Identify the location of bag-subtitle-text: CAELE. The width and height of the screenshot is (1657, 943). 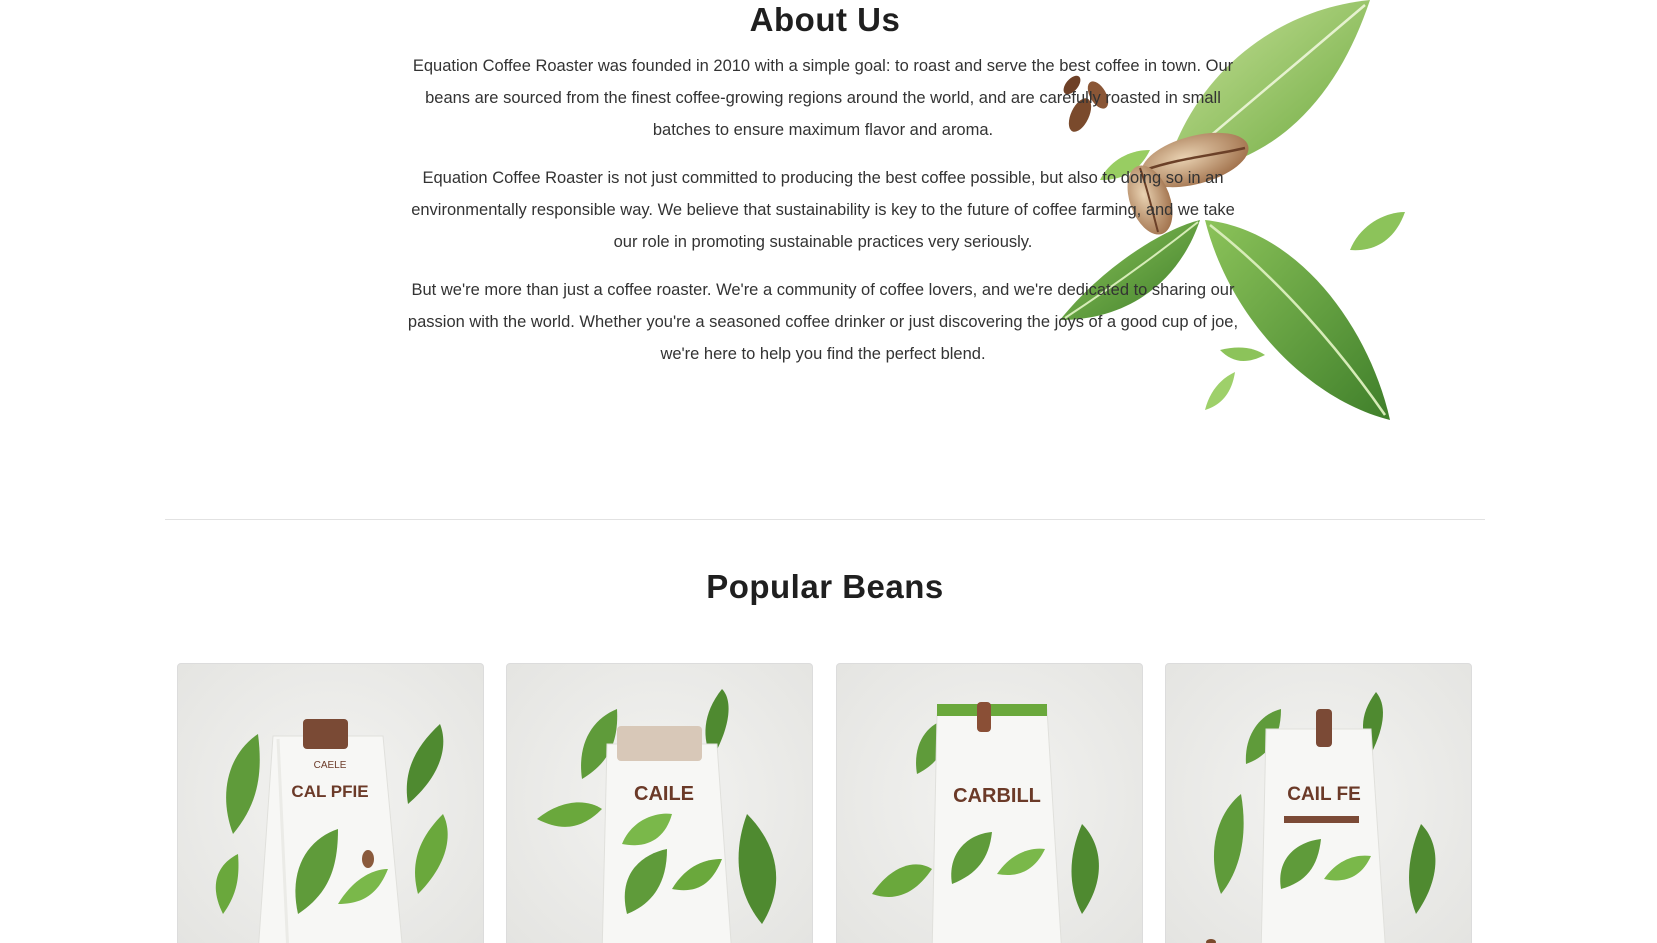
(330, 765).